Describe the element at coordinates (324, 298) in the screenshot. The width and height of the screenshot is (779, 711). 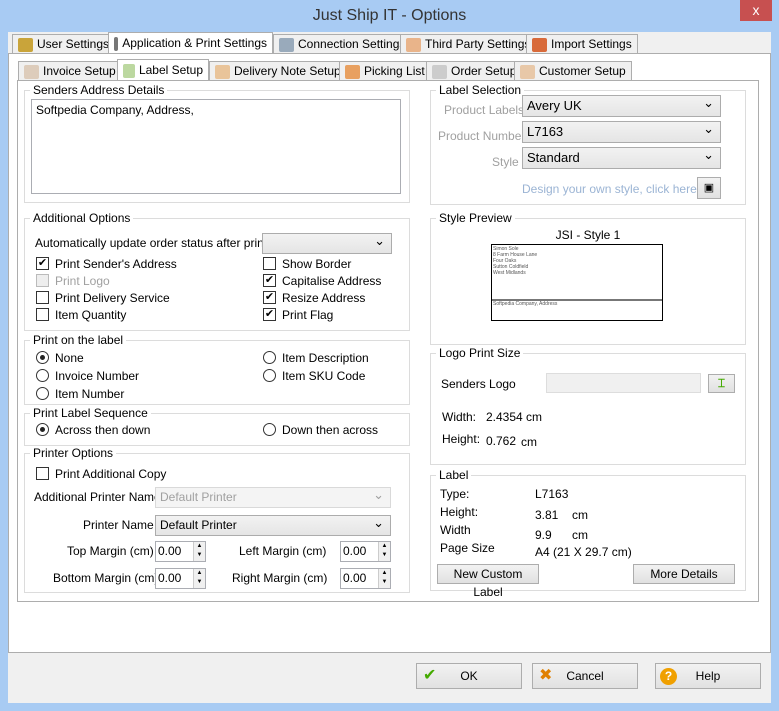
I see `option-label: Resize Address` at that location.